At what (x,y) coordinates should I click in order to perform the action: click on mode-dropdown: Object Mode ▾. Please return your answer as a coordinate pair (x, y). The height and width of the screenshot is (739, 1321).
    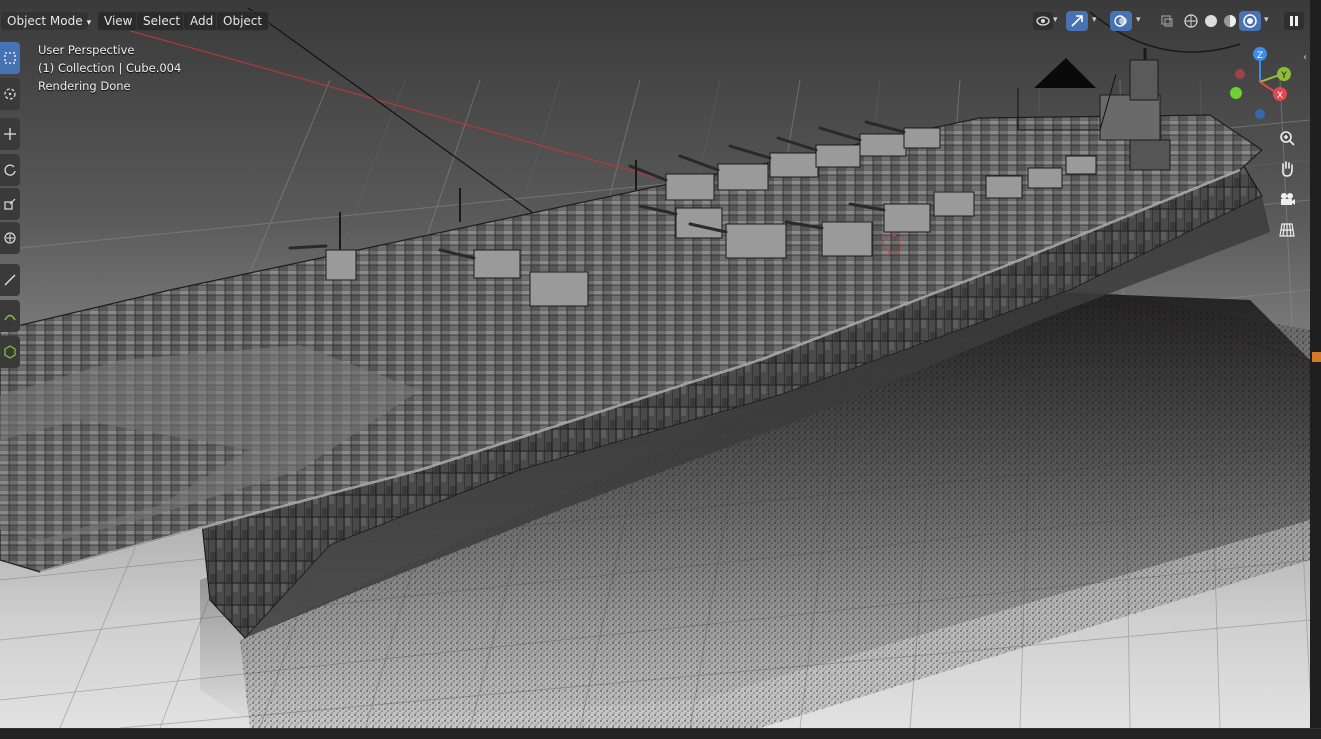
    Looking at the image, I should click on (46, 21).